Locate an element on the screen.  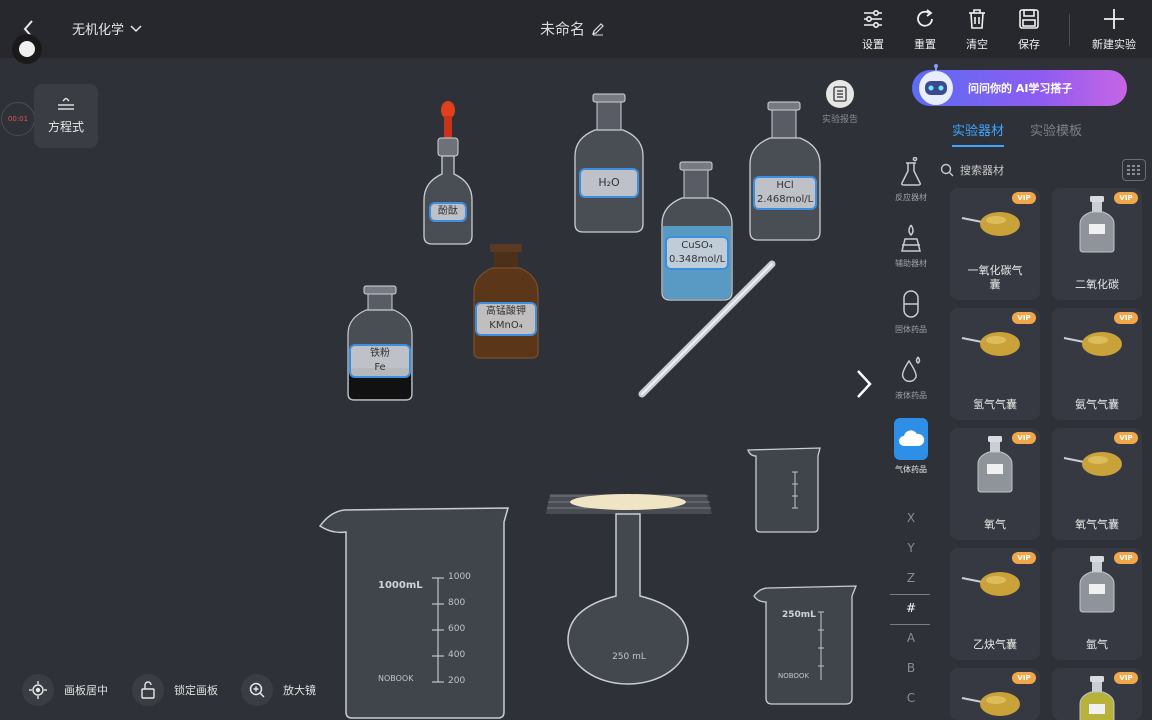
category-reaction-equipment: 反应器材 is located at coordinates (911, 179).